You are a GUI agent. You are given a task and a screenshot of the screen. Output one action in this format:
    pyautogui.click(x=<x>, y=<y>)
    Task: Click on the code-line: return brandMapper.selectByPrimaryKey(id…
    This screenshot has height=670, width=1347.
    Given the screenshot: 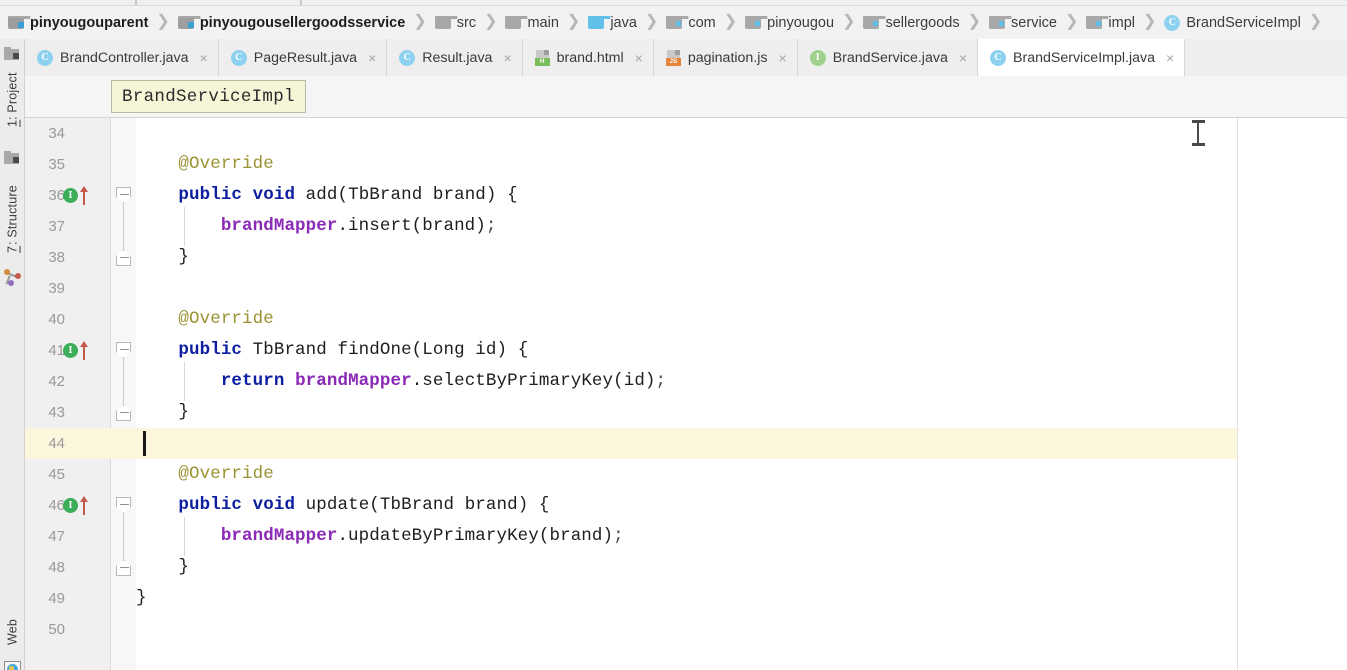 What is the action you would take?
    pyautogui.click(x=741, y=381)
    